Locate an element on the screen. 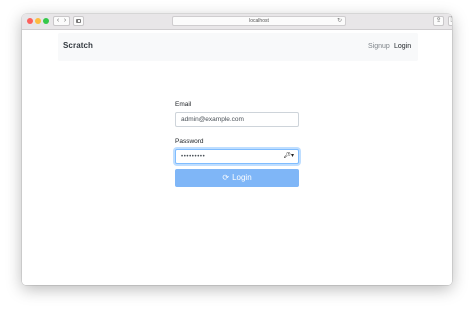 The image size is (474, 314). show-tabs-button: ❐ is located at coordinates (450, 21).